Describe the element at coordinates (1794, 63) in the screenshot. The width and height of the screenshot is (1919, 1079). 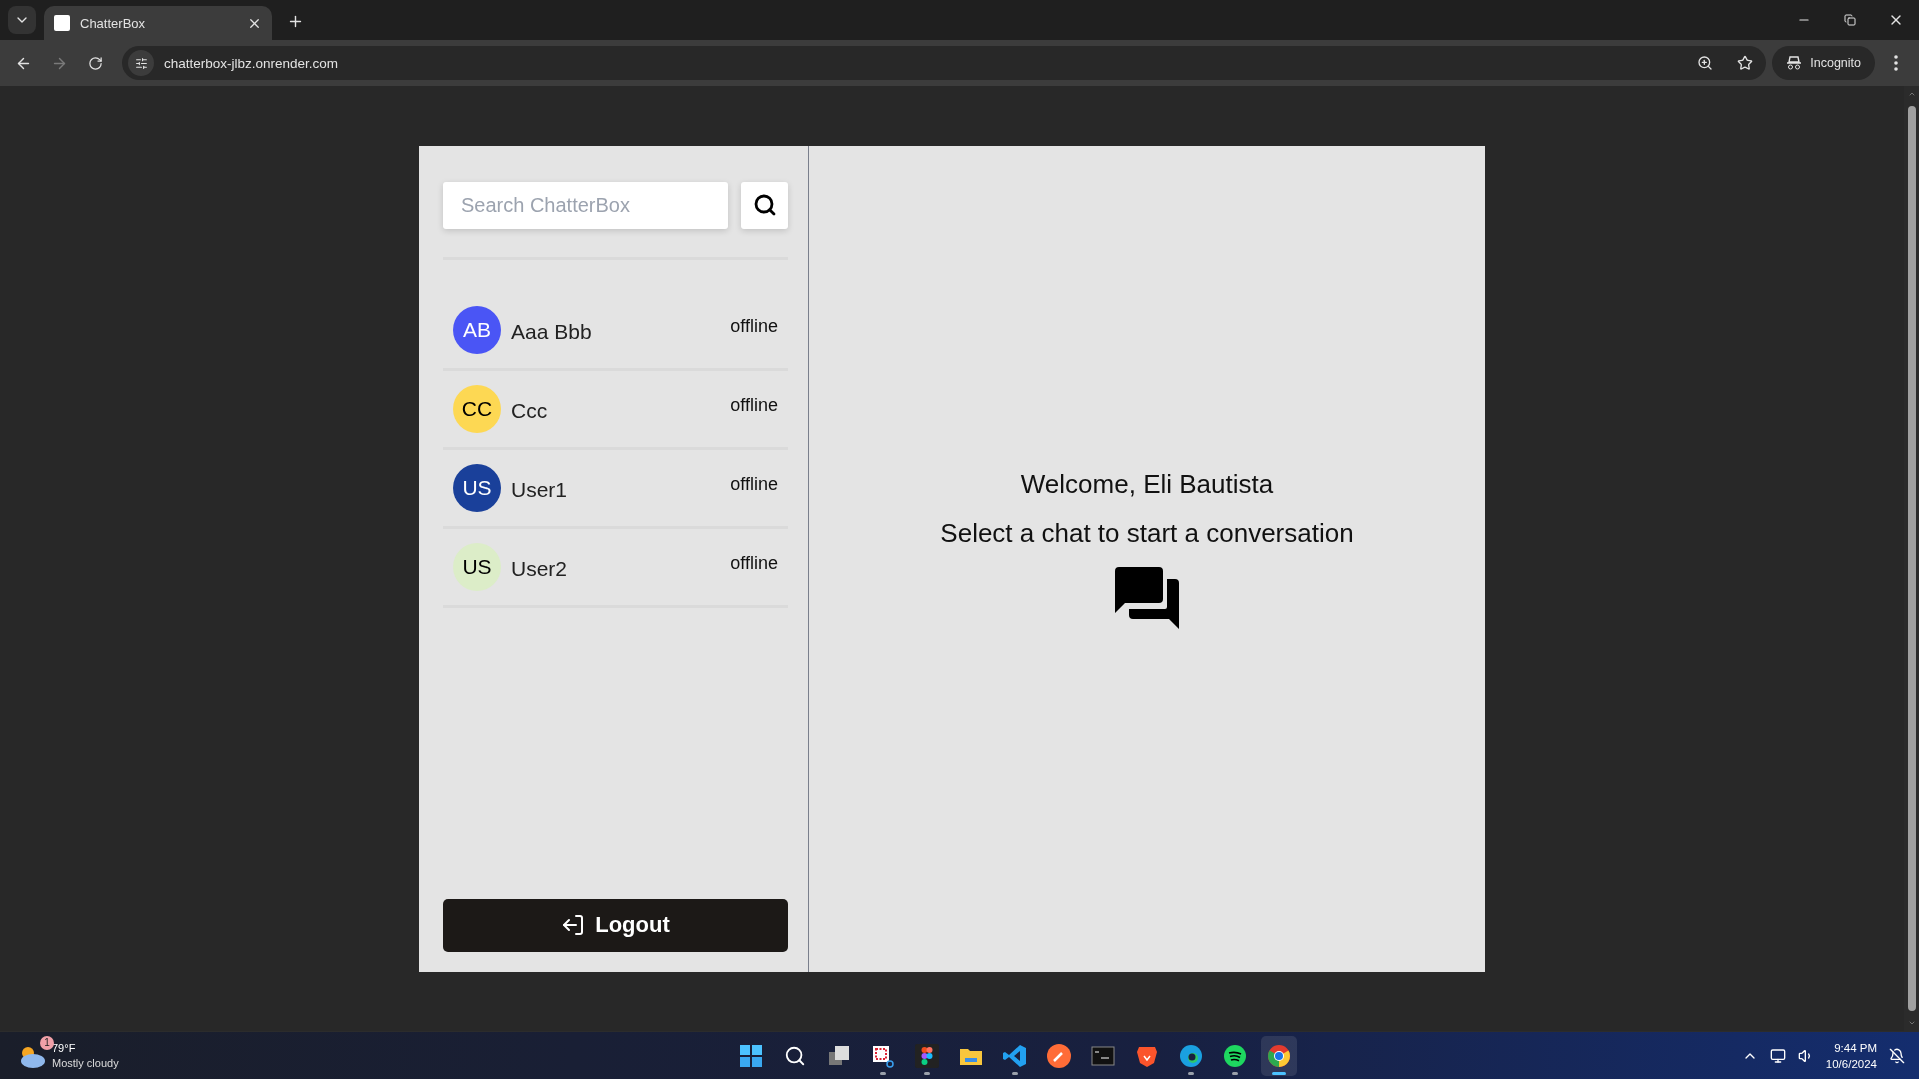
I see `incognito-hat-icon` at that location.